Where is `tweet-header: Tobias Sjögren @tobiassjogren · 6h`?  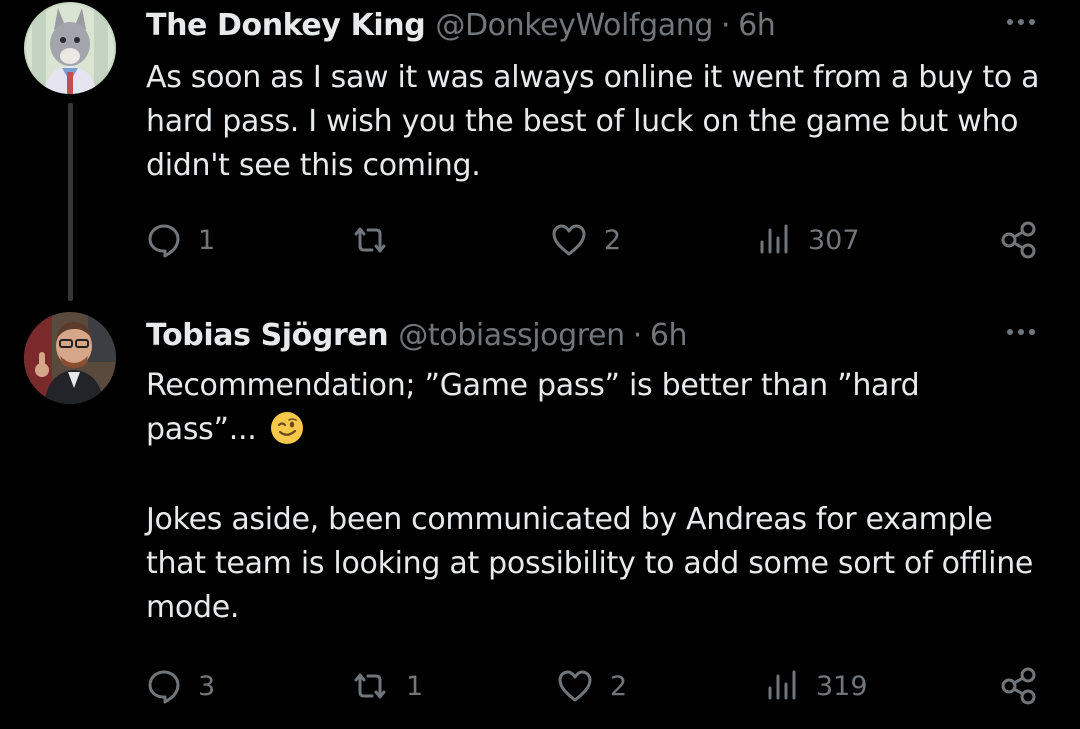 tweet-header: Tobias Sjögren @tobiassjogren · 6h is located at coordinates (417, 335).